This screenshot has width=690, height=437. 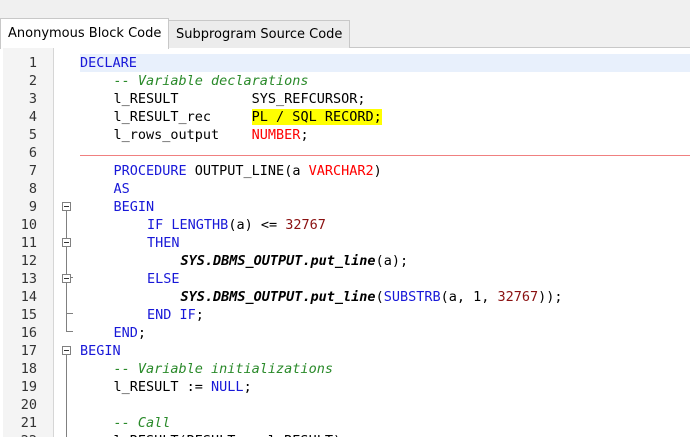 What do you see at coordinates (412, 297) in the screenshot?
I see `code-token: SUBSTRB` at bounding box center [412, 297].